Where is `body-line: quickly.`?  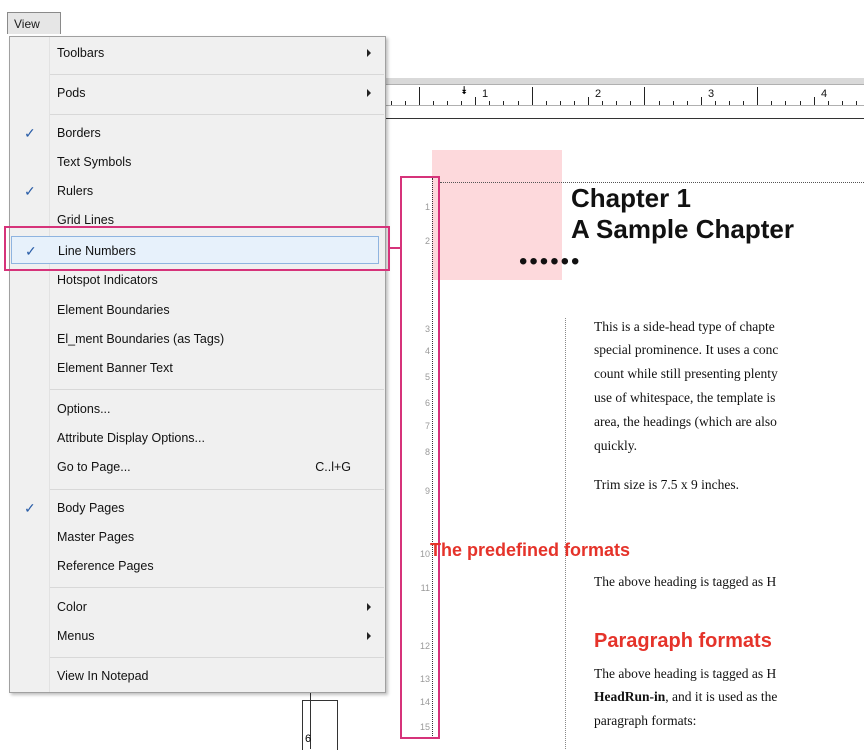 body-line: quickly. is located at coordinates (615, 445).